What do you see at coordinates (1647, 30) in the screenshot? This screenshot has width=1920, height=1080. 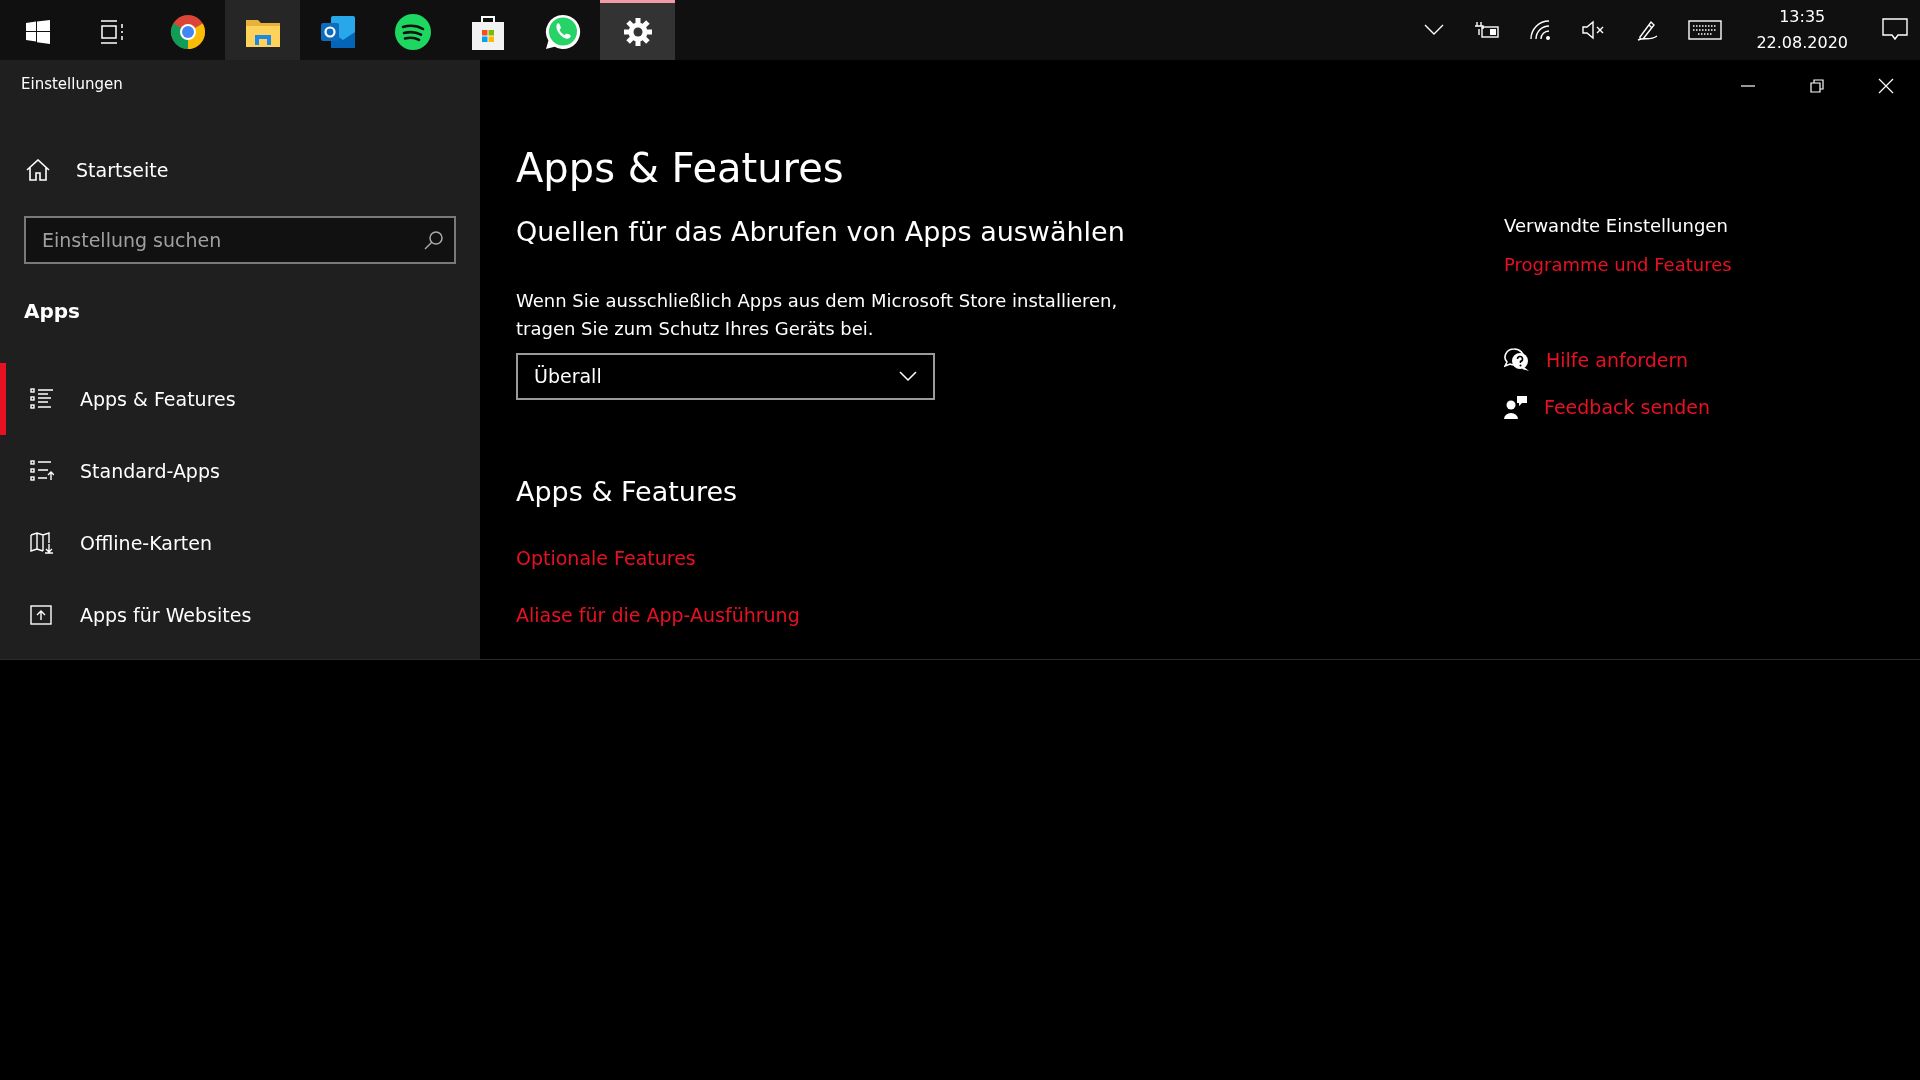 I see `pen-icon` at bounding box center [1647, 30].